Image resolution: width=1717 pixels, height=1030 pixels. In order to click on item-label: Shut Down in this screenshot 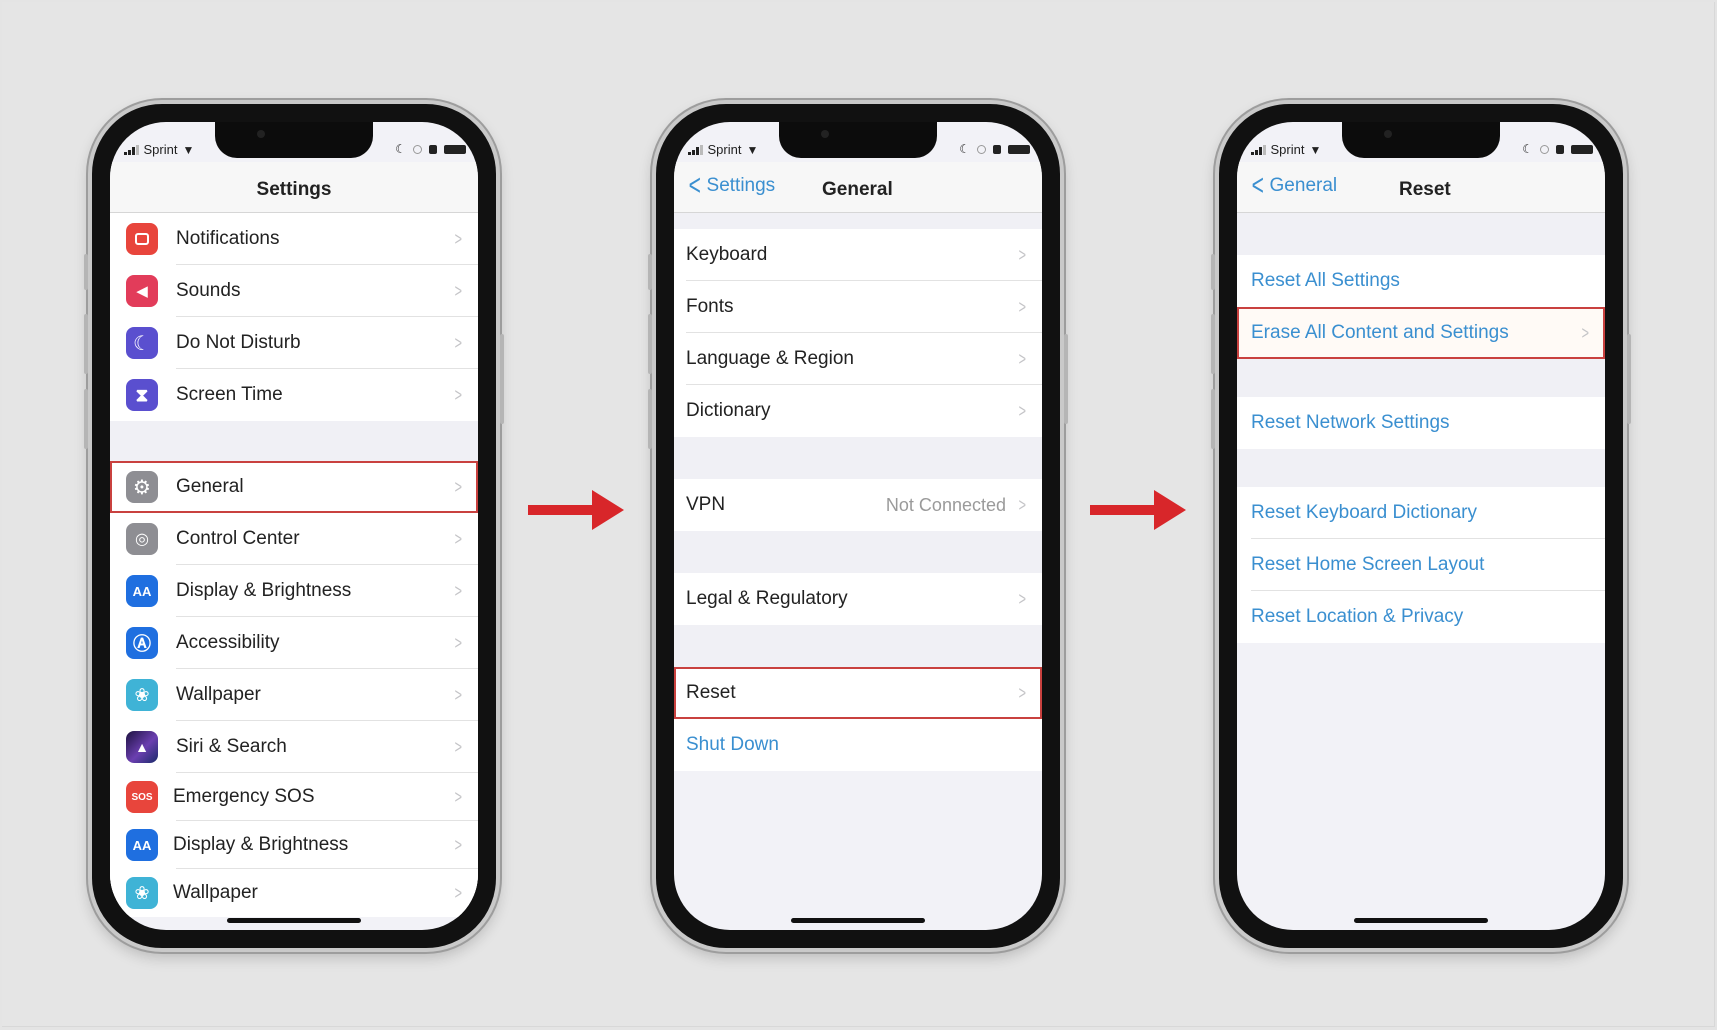, I will do `click(732, 744)`.